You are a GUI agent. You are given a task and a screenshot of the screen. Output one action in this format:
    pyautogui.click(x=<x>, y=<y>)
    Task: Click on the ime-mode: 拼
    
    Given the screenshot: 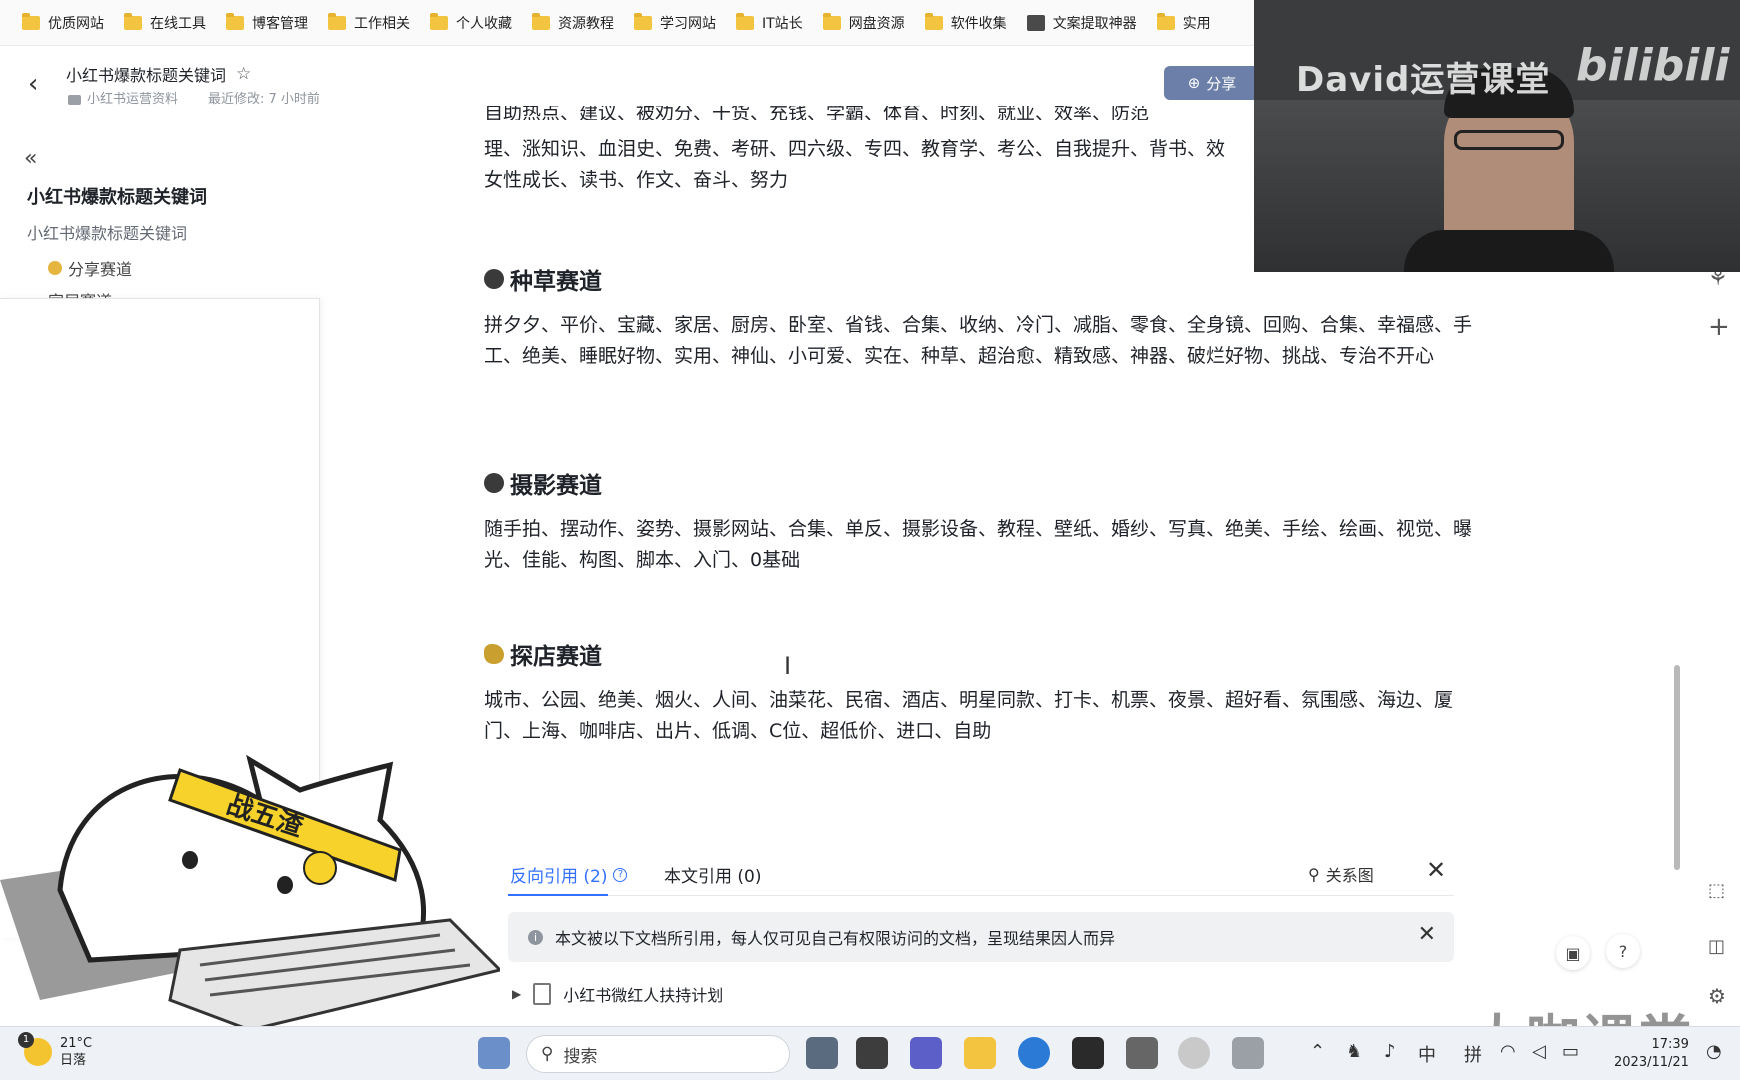 What is the action you would take?
    pyautogui.click(x=1473, y=1054)
    